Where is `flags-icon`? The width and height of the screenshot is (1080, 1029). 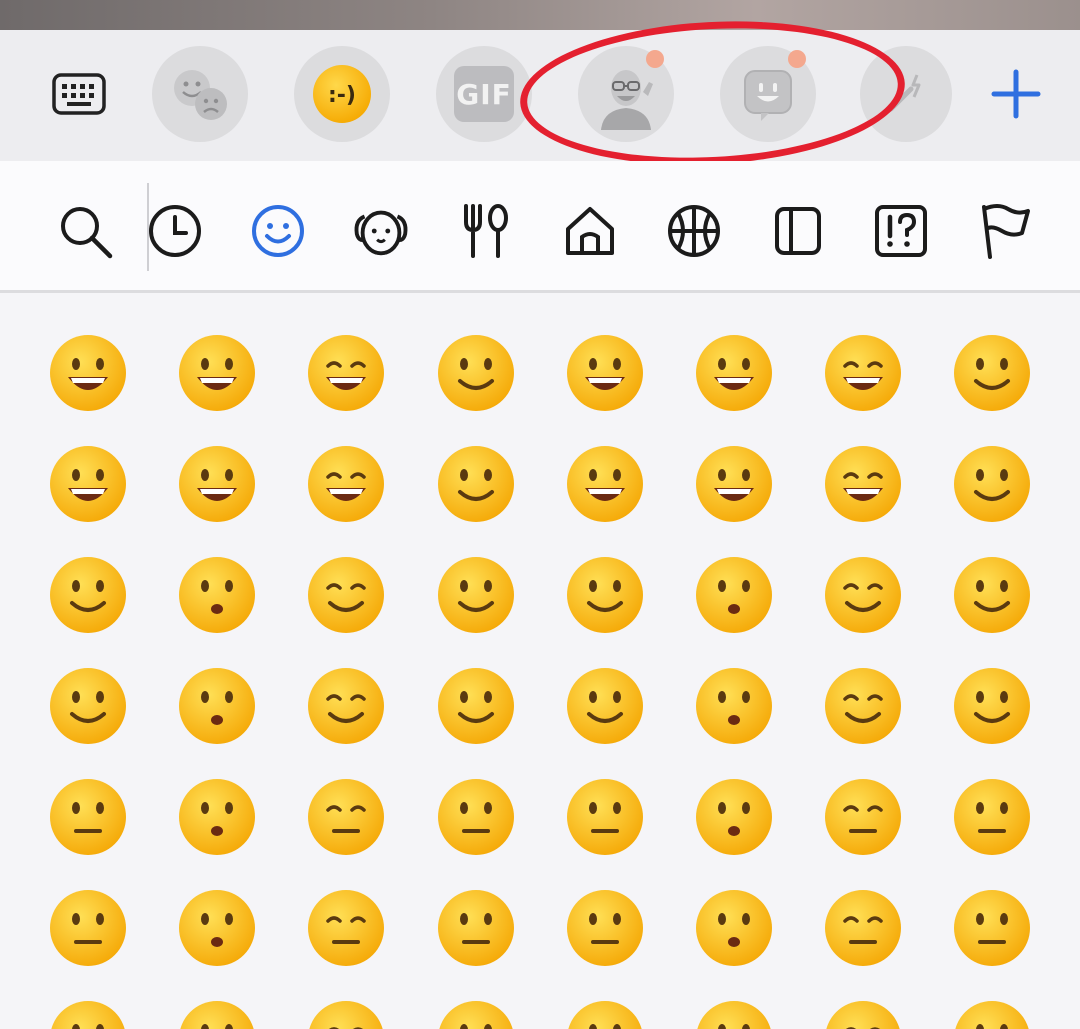 flags-icon is located at coordinates (1006, 231).